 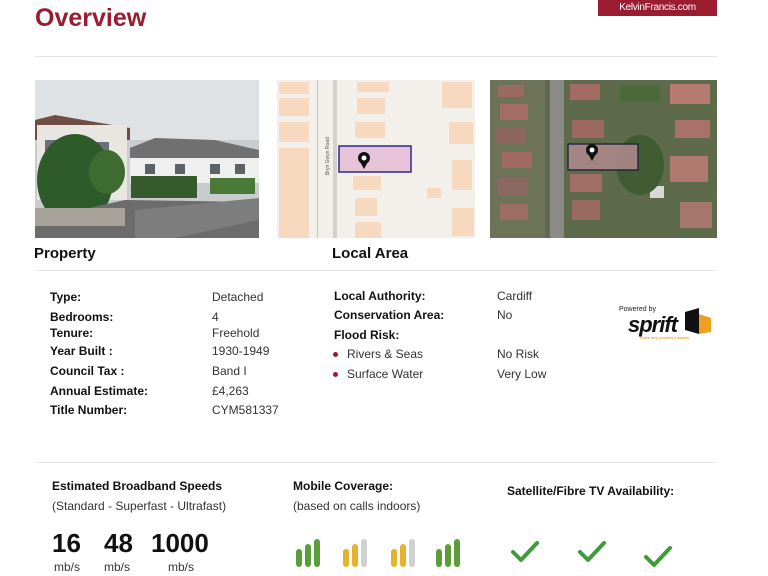 I want to click on property-tenure-label: Tenure:, so click(x=72, y=333).